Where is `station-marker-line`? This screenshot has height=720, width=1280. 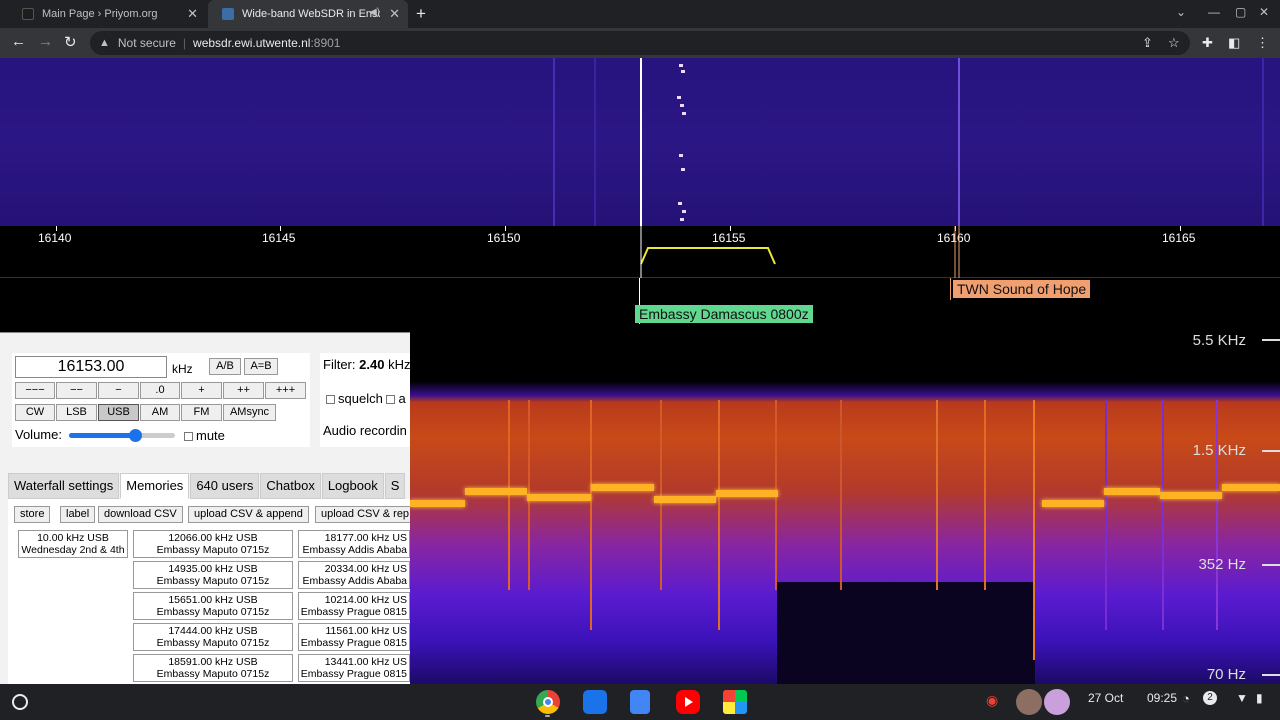 station-marker-line is located at coordinates (950, 289).